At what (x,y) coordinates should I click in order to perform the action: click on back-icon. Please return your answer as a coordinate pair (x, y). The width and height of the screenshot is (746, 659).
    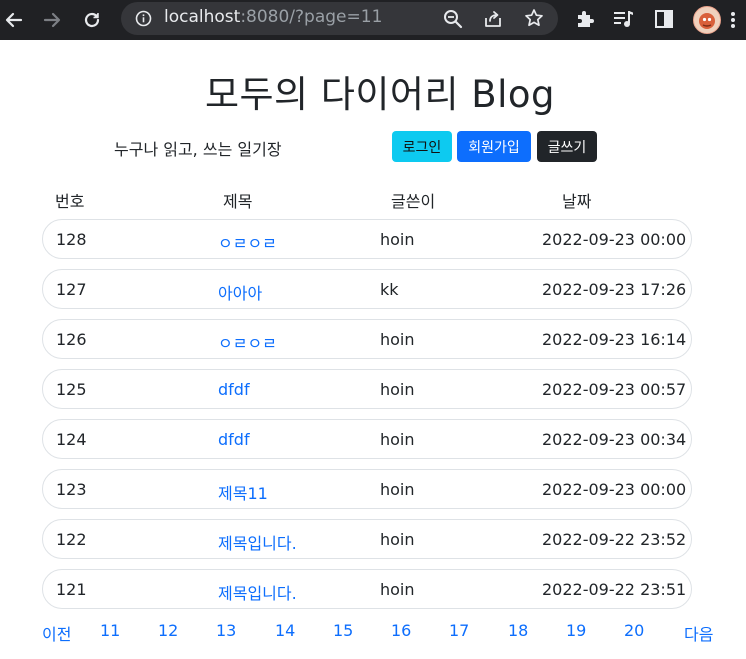
    Looking at the image, I should click on (14, 20).